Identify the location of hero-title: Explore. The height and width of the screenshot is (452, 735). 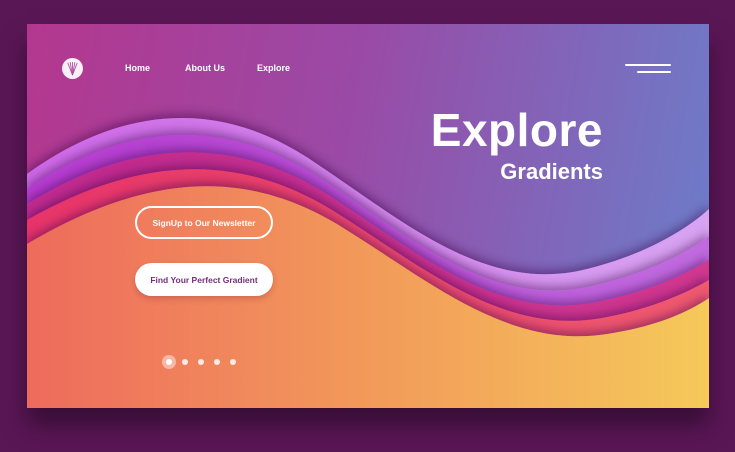
(516, 130).